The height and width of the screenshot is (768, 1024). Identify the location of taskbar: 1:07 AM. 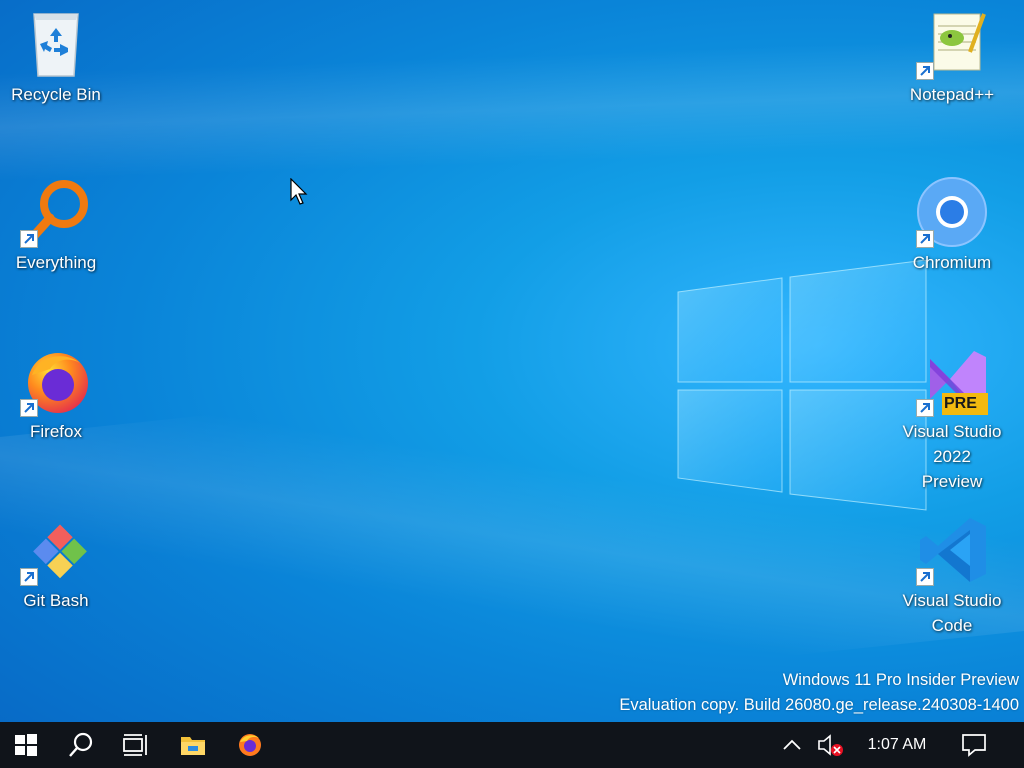
(512, 745).